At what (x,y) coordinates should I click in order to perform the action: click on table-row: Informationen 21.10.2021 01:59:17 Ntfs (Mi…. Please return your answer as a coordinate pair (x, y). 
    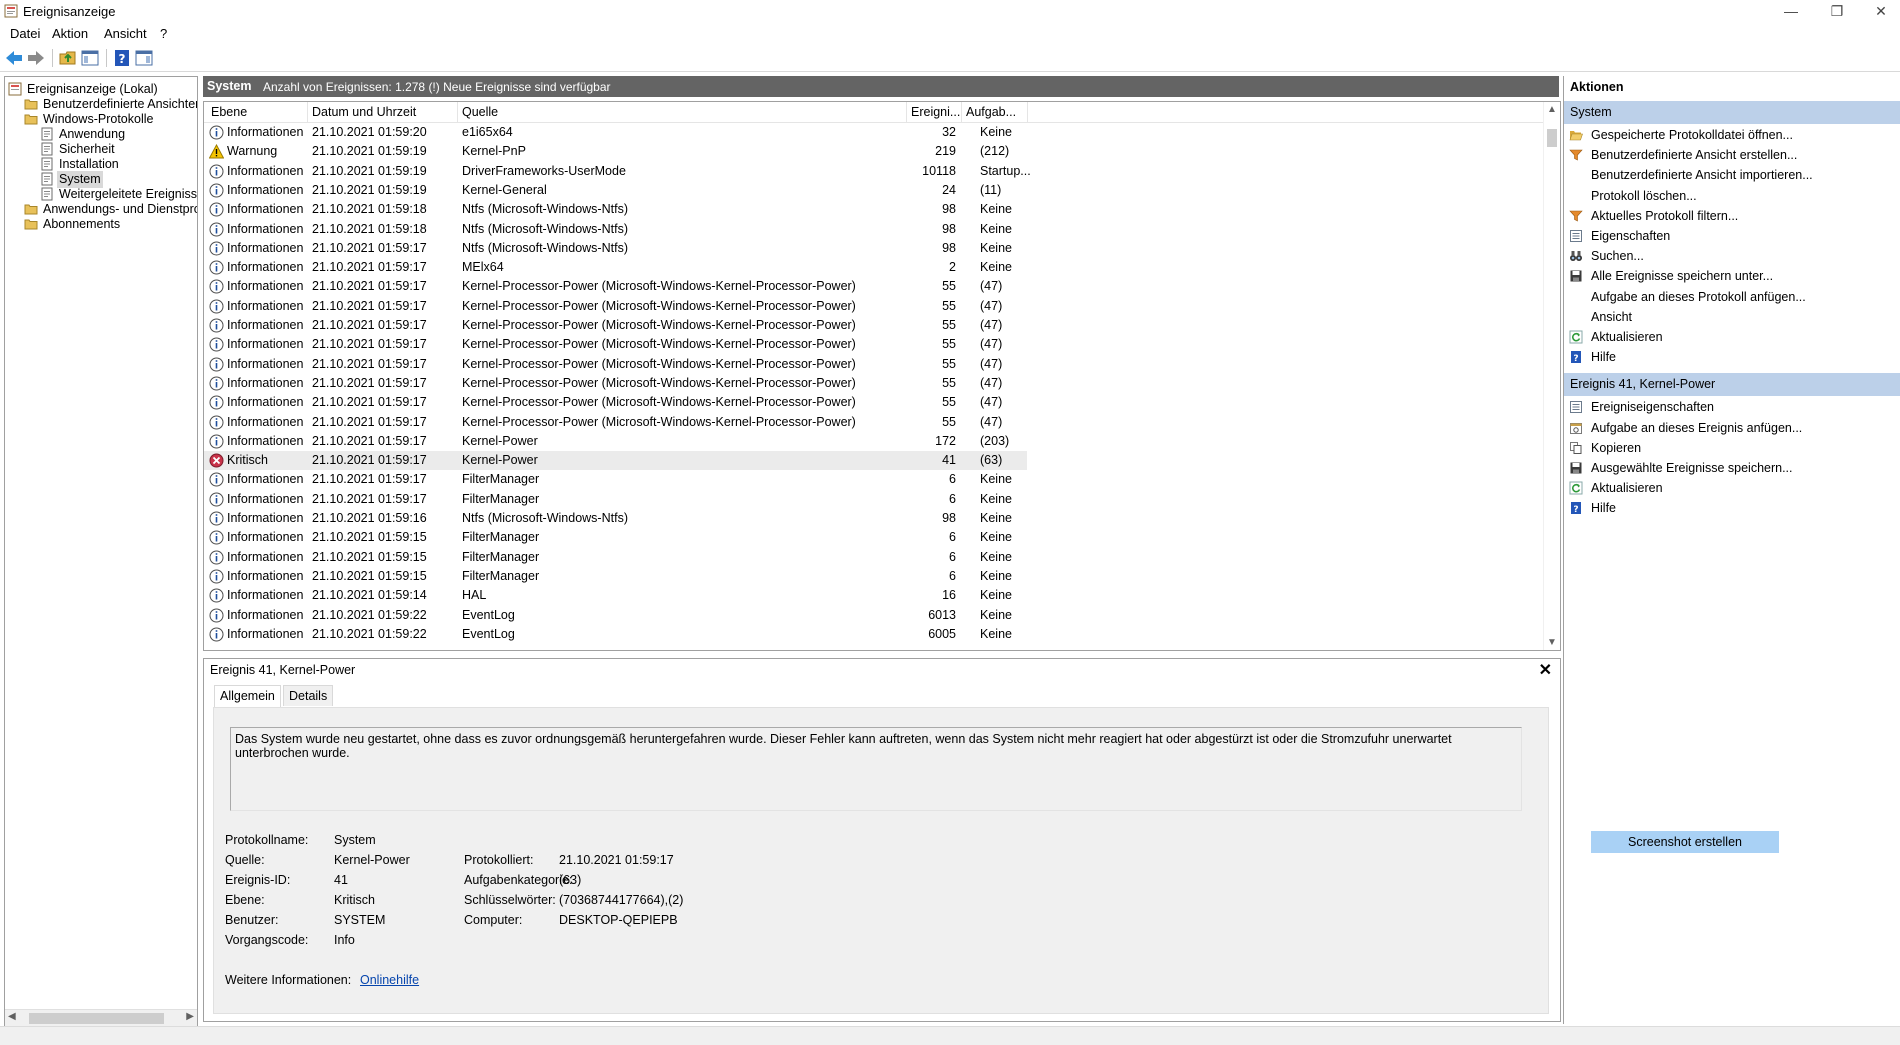
    Looking at the image, I should click on (615, 248).